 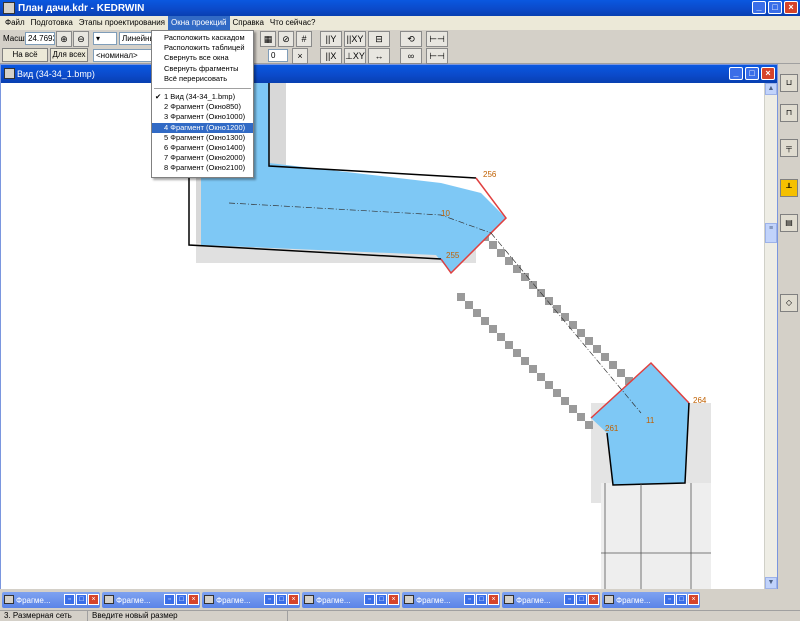 I want to click on label-261: 261, so click(x=612, y=428).